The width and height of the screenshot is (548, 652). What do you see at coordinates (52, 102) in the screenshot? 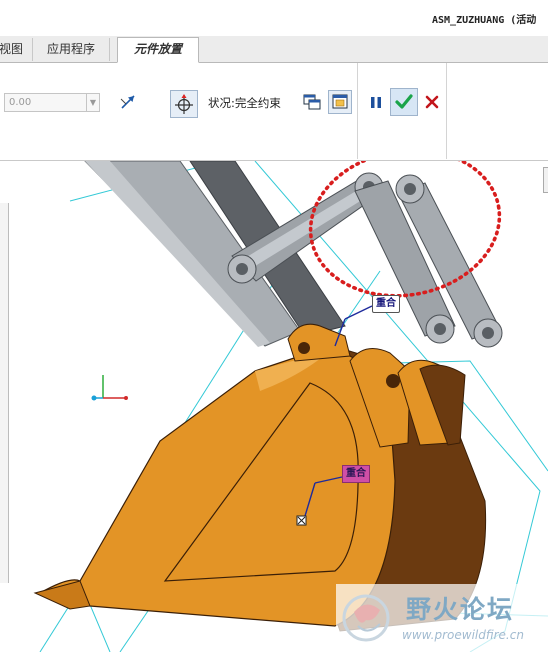
I see `offset-input: 0.00 ▼` at bounding box center [52, 102].